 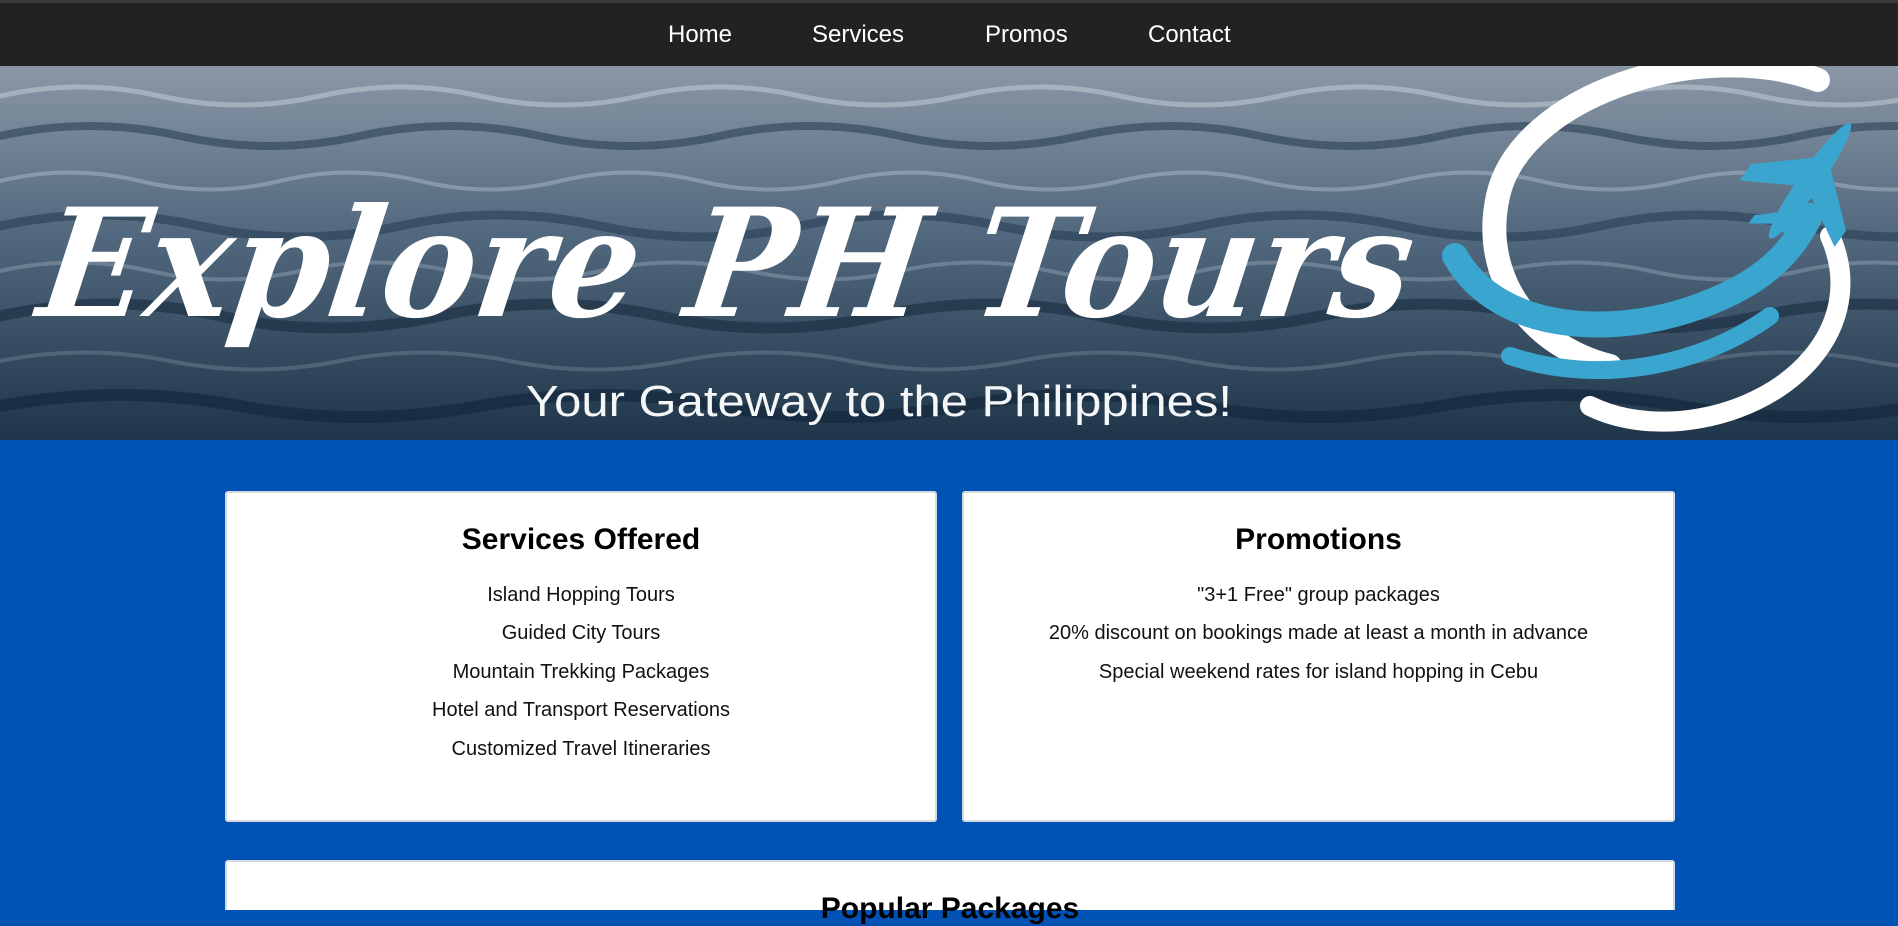 I want to click on nav-home-link: Home, so click(x=700, y=34).